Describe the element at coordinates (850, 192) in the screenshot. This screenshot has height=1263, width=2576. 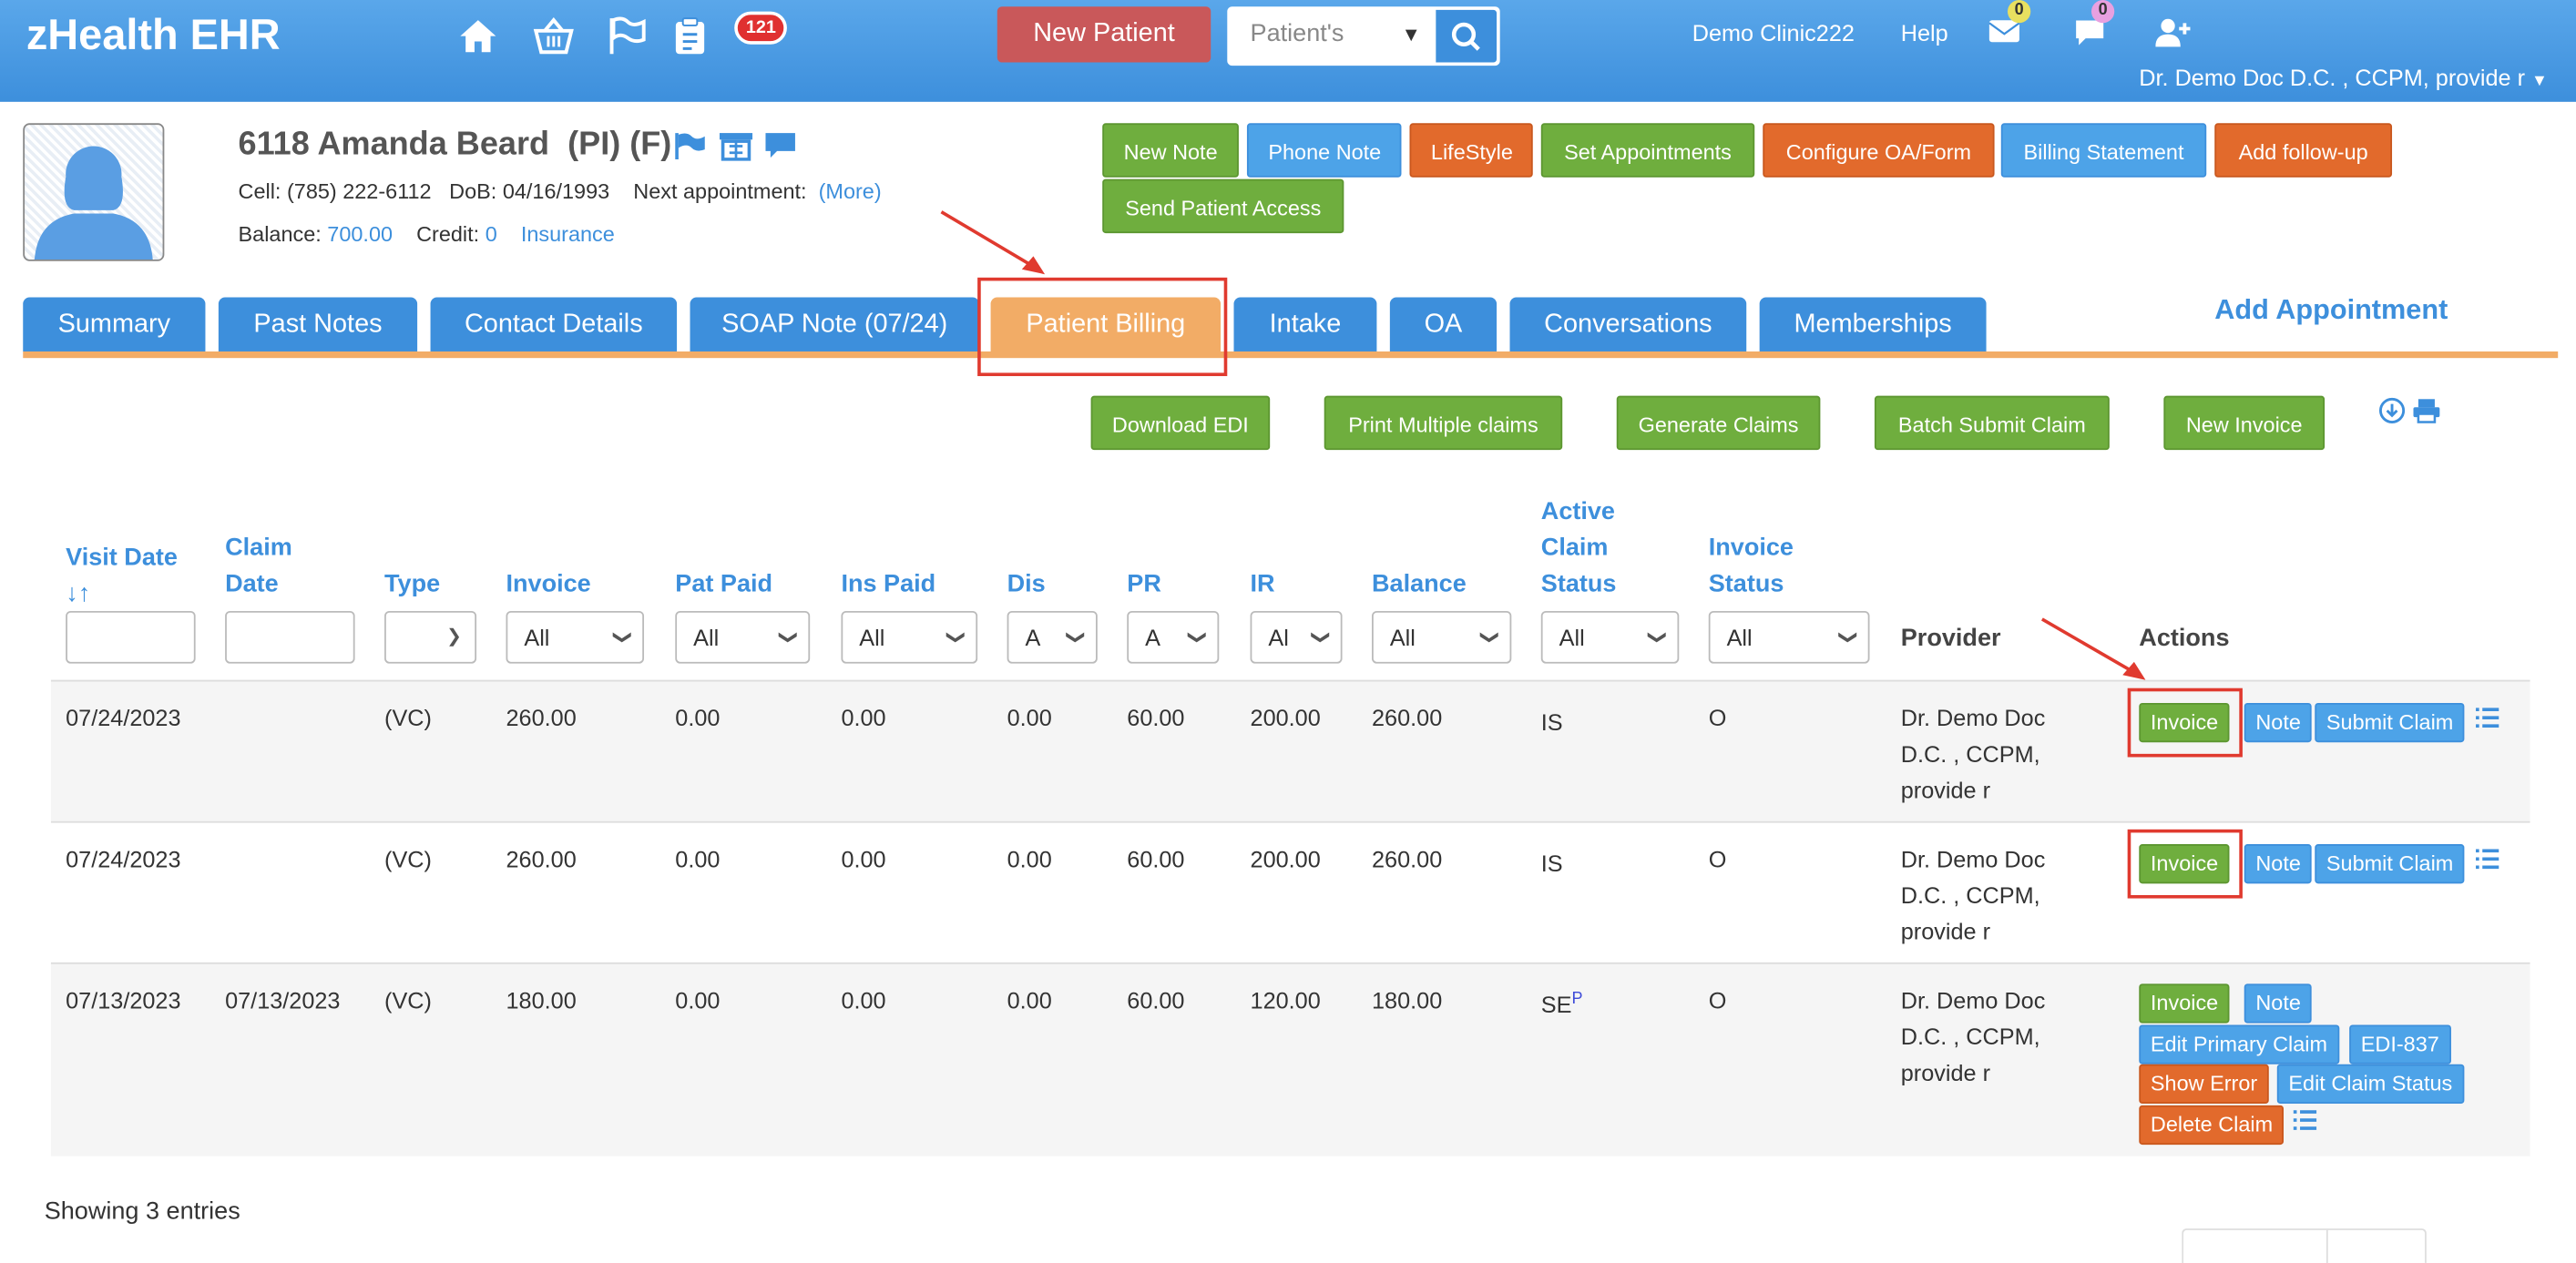
I see `more-link: (More)` at that location.